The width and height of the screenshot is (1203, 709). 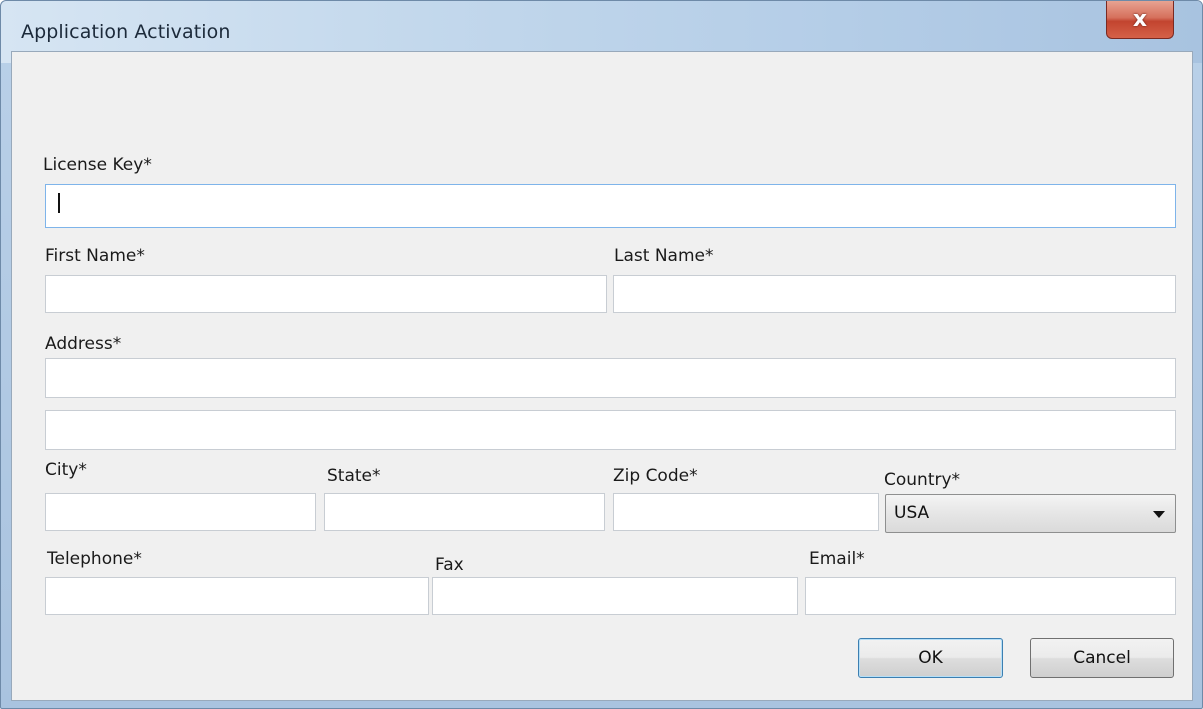 What do you see at coordinates (610, 378) in the screenshot?
I see `address-line1-input` at bounding box center [610, 378].